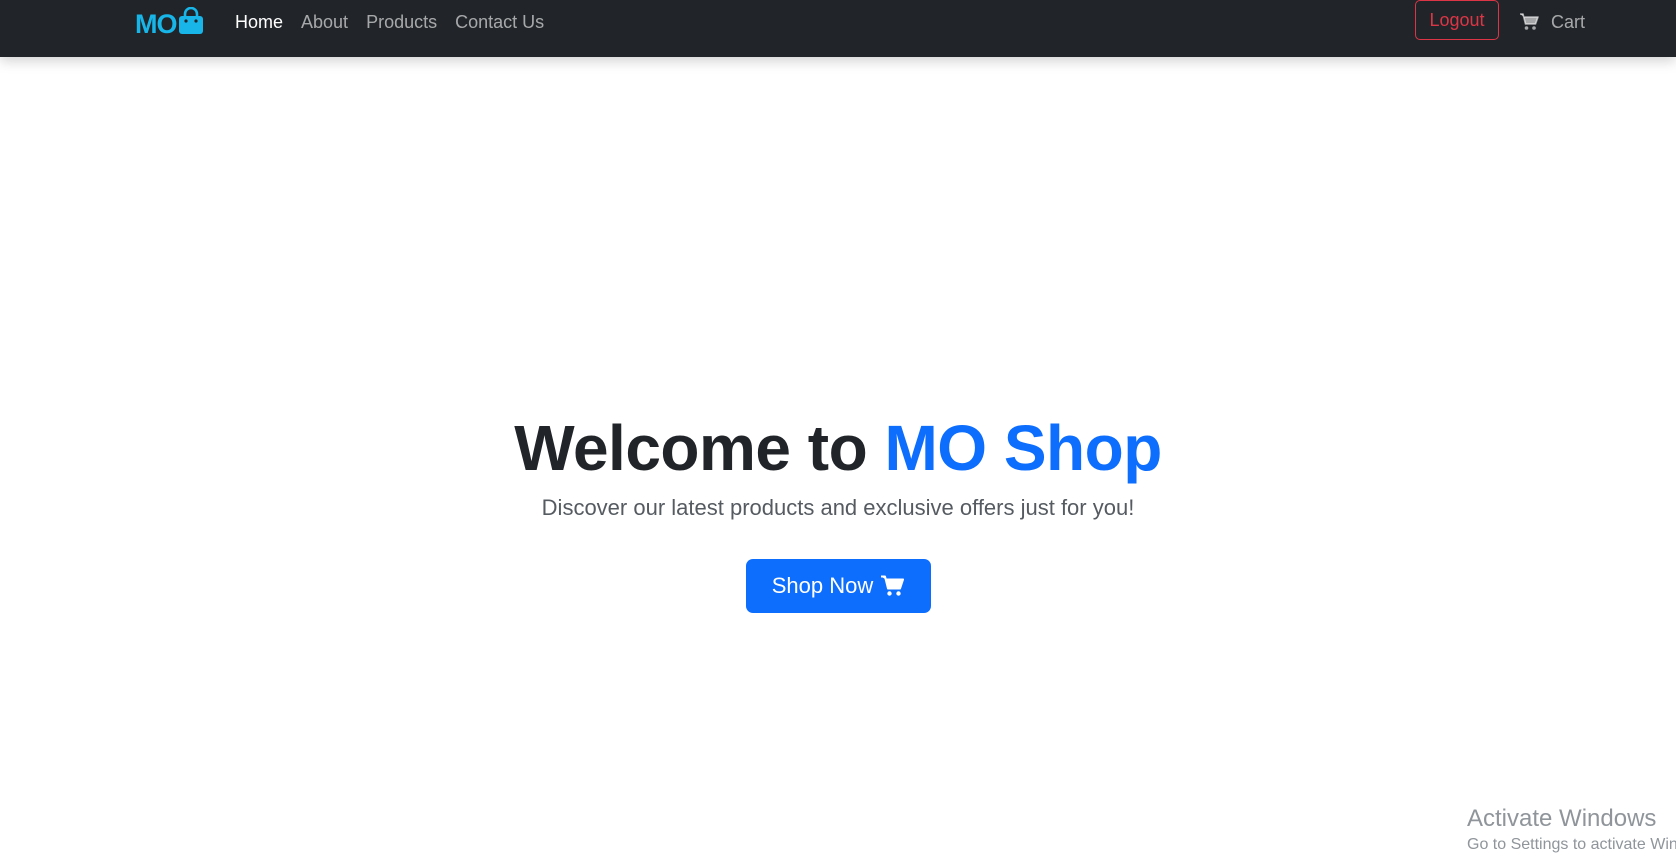 This screenshot has width=1676, height=861. Describe the element at coordinates (1571, 844) in the screenshot. I see `watermark-subtitle: Go to Settings to activate Windows.` at that location.